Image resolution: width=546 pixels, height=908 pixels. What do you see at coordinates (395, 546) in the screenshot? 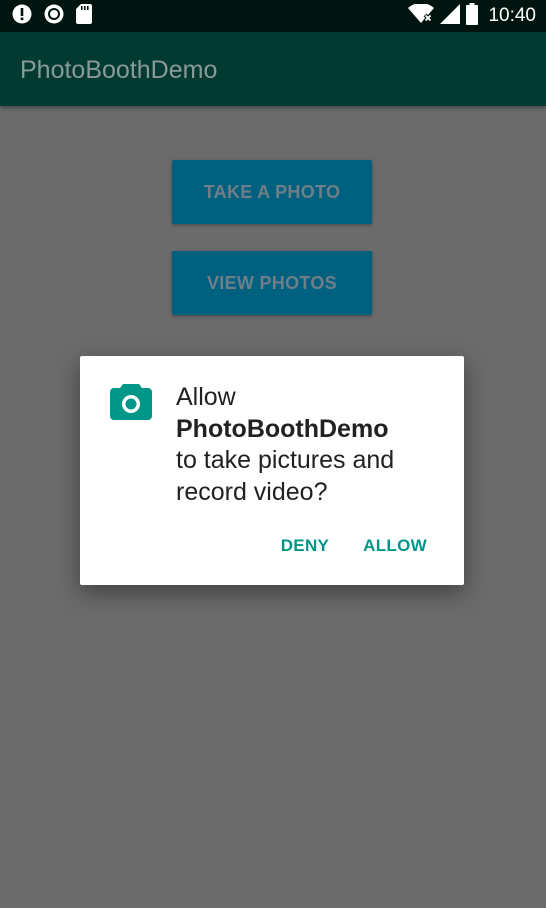
I see `allow-button: ALLOW` at bounding box center [395, 546].